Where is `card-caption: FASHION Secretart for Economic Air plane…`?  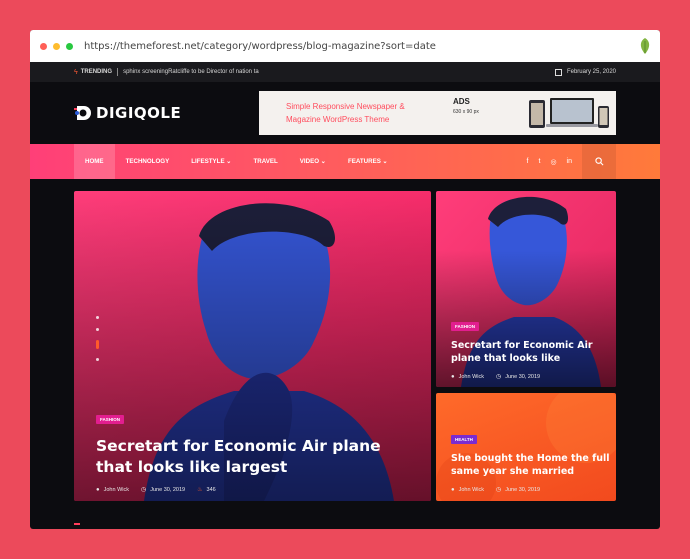 card-caption: FASHION Secretart for Economic Air plane… is located at coordinates (531, 347).